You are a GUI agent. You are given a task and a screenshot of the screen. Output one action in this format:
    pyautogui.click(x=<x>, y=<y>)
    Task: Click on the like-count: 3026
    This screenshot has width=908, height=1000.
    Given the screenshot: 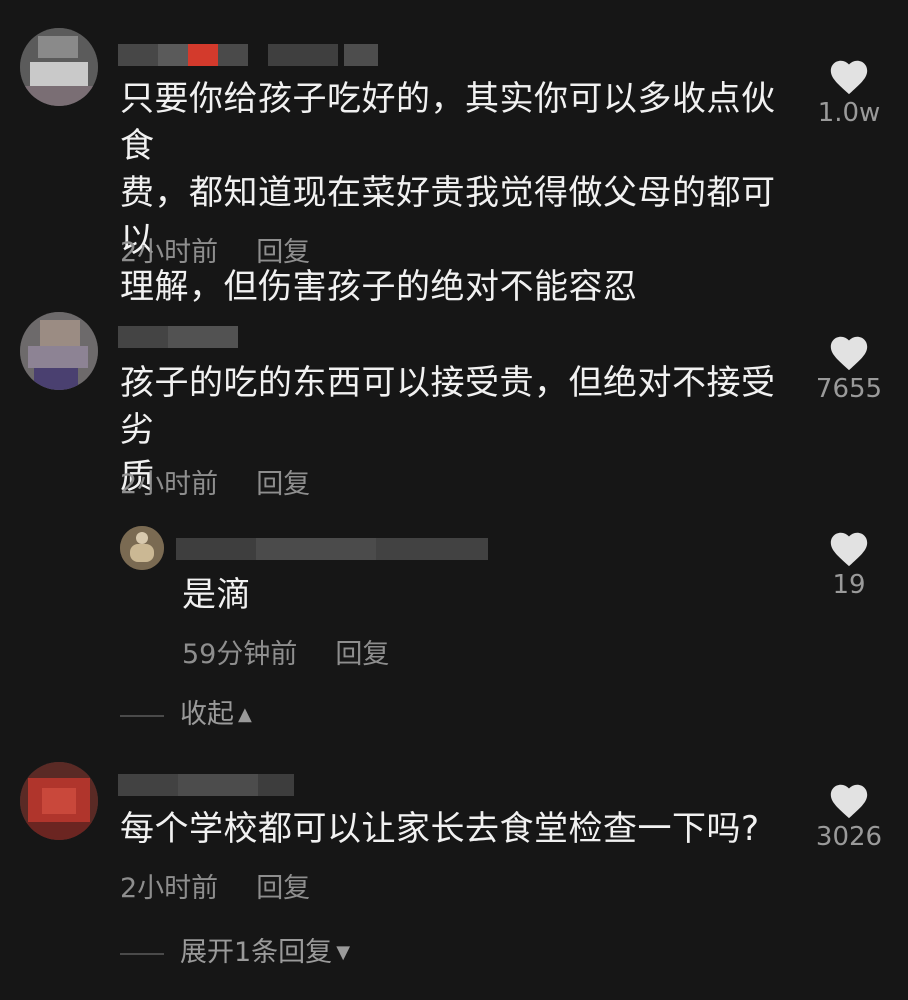 What is the action you would take?
    pyautogui.click(x=849, y=837)
    